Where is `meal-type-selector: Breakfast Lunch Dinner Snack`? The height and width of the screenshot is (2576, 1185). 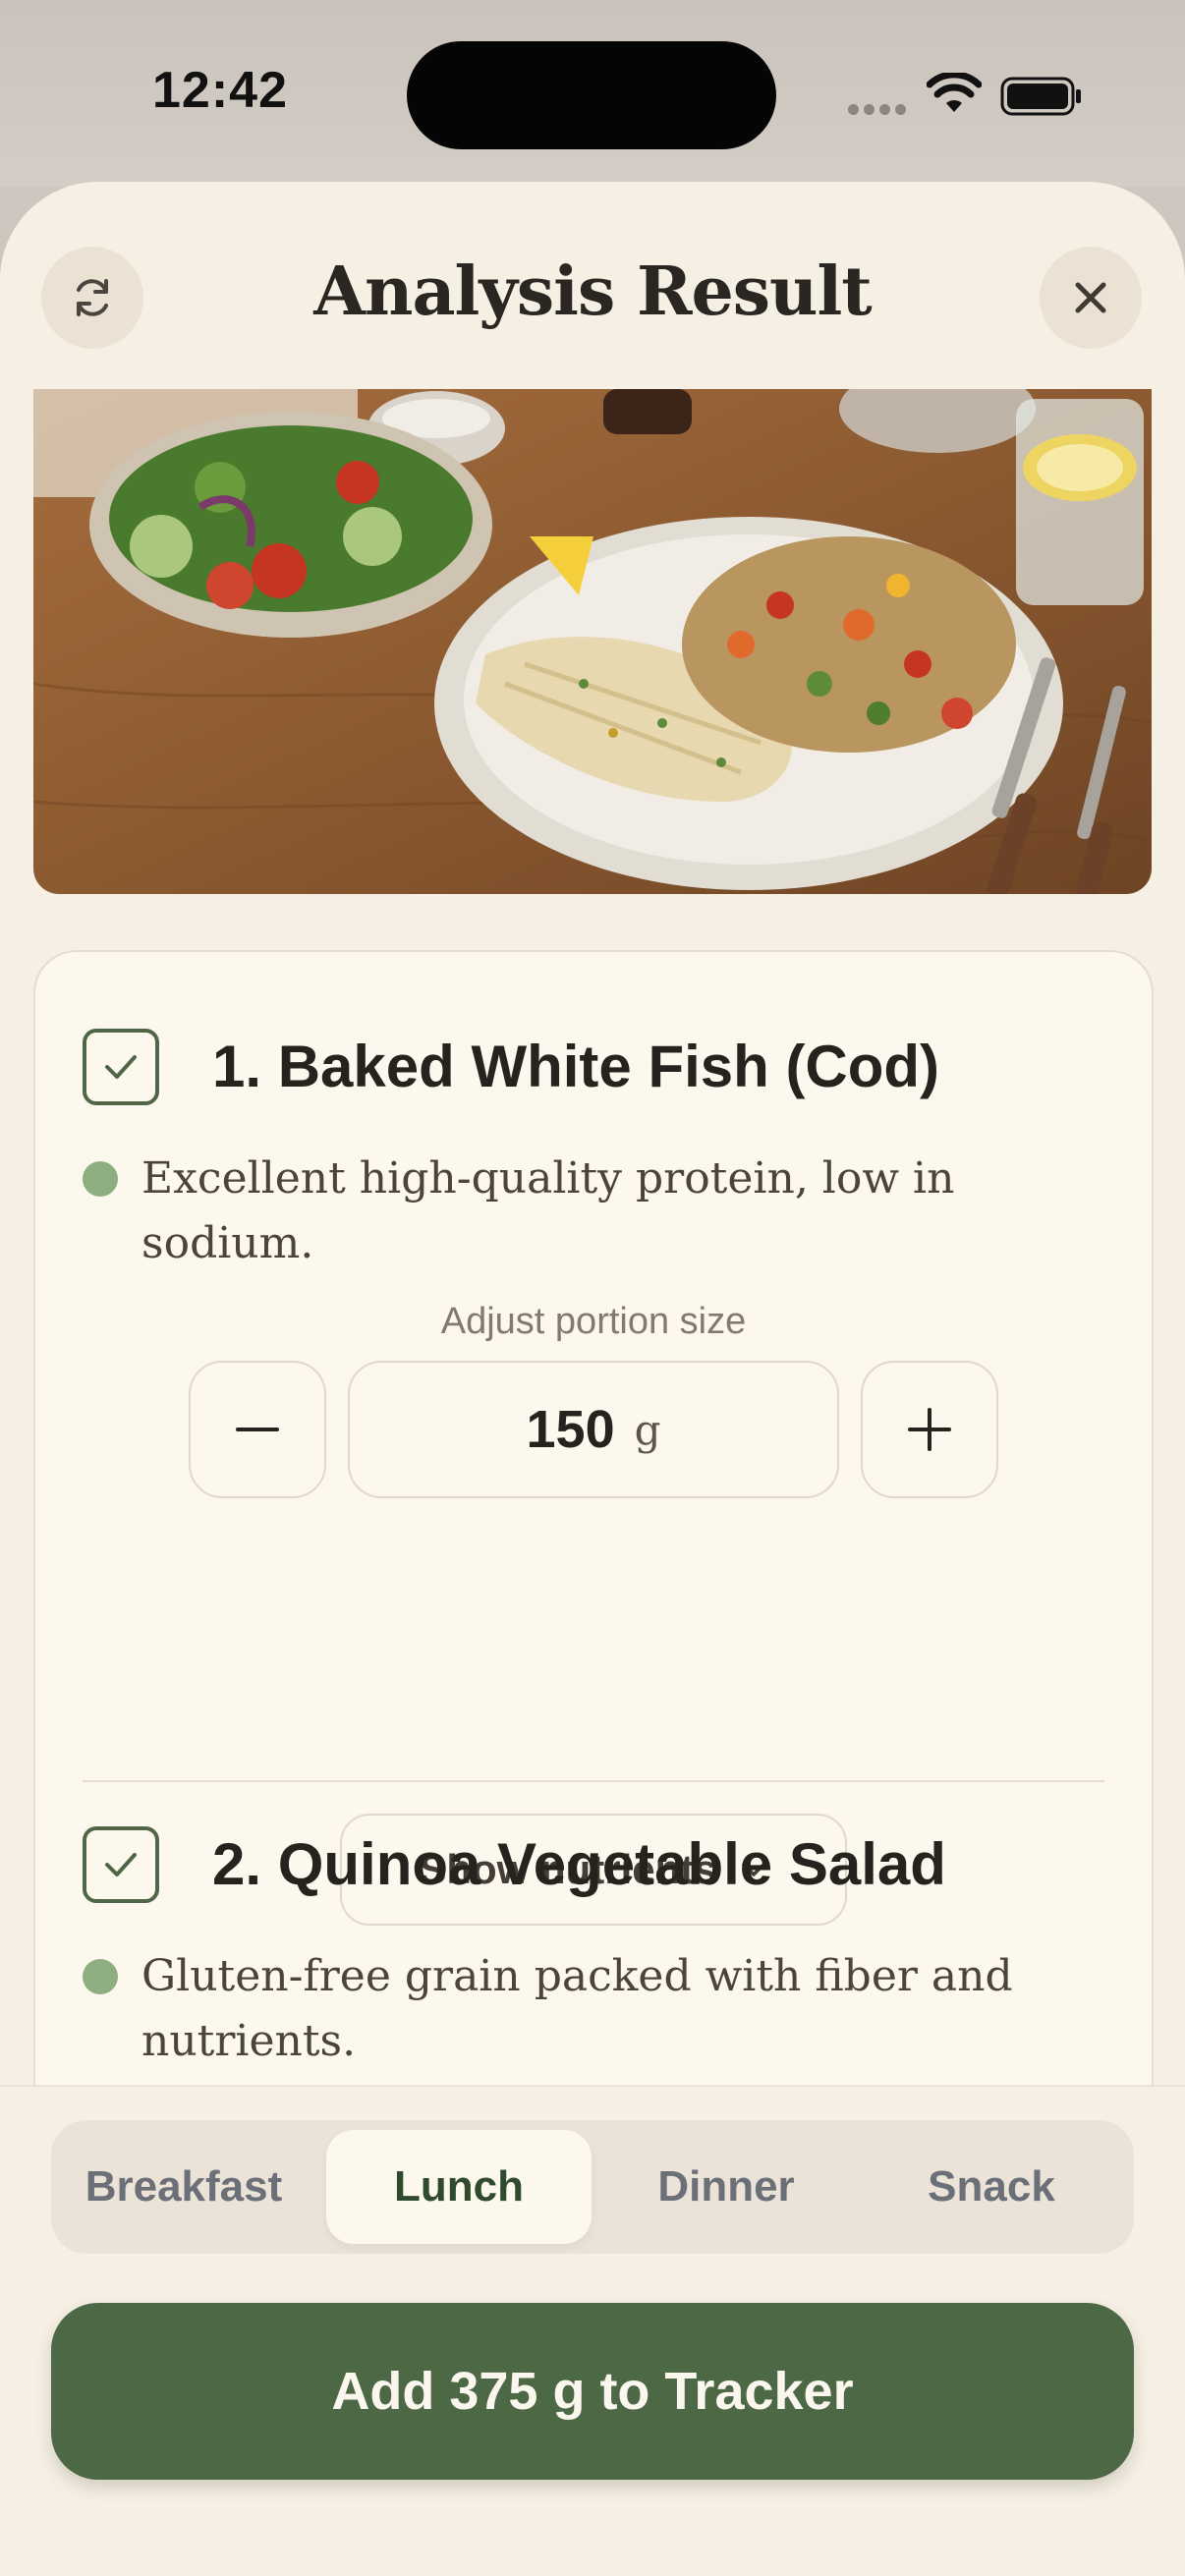 meal-type-selector: Breakfast Lunch Dinner Snack is located at coordinates (592, 2187).